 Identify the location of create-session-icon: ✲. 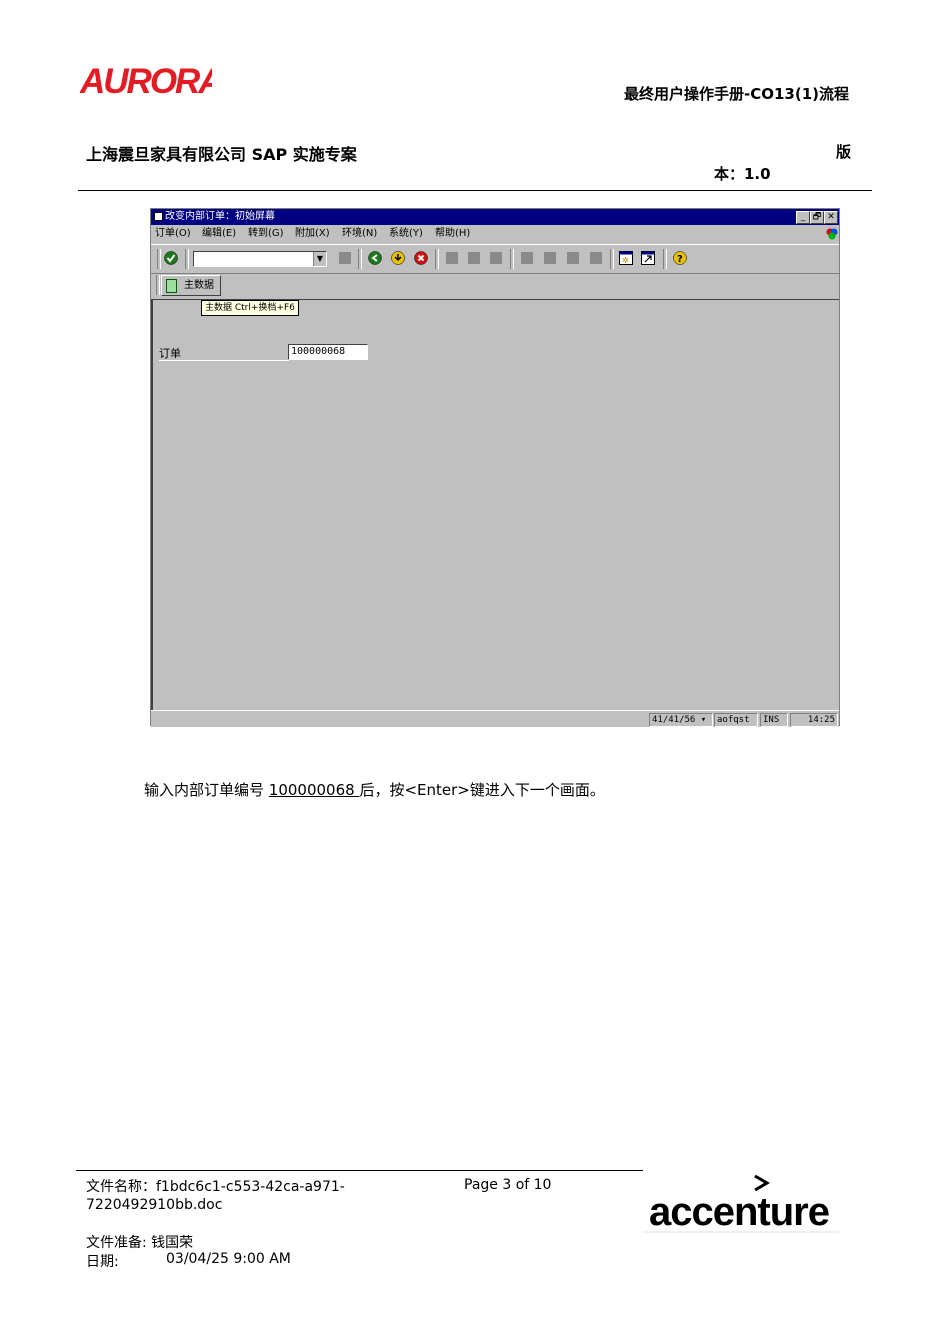
(626, 258).